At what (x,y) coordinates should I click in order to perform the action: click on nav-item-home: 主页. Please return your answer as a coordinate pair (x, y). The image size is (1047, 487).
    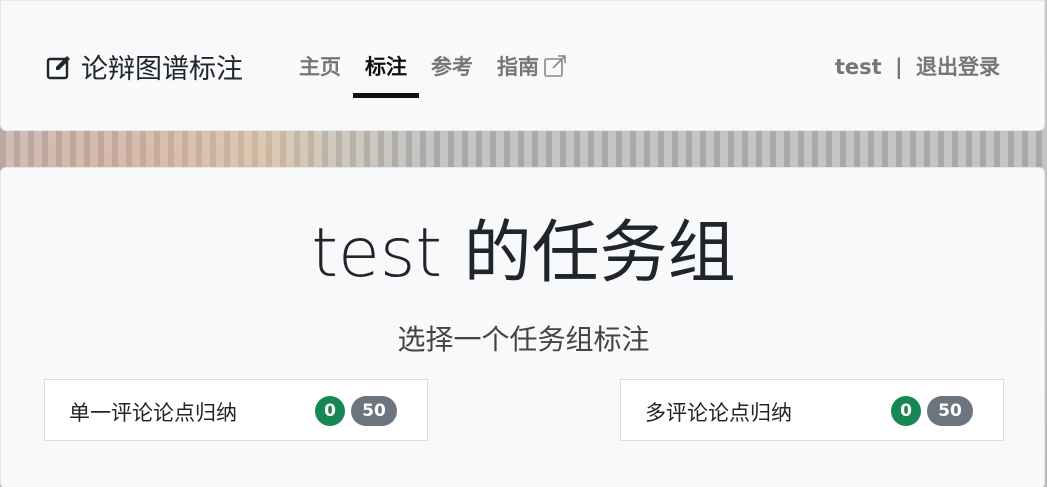
    Looking at the image, I should click on (320, 68).